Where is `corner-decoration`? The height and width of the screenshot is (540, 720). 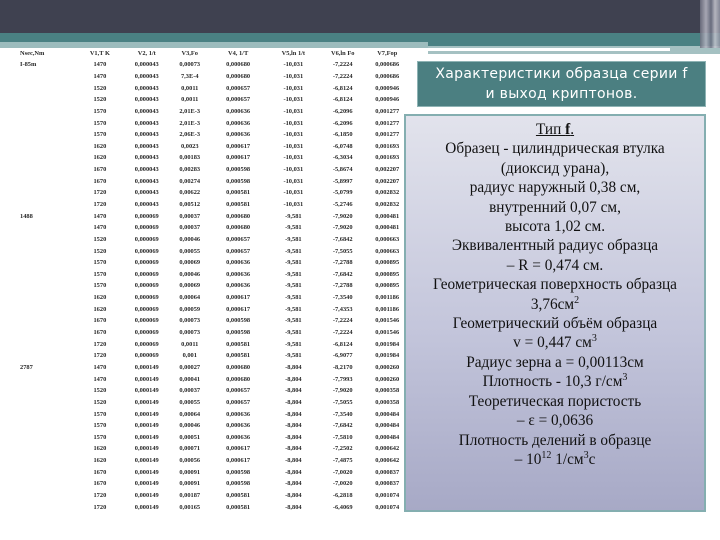 corner-decoration is located at coordinates (710, 24).